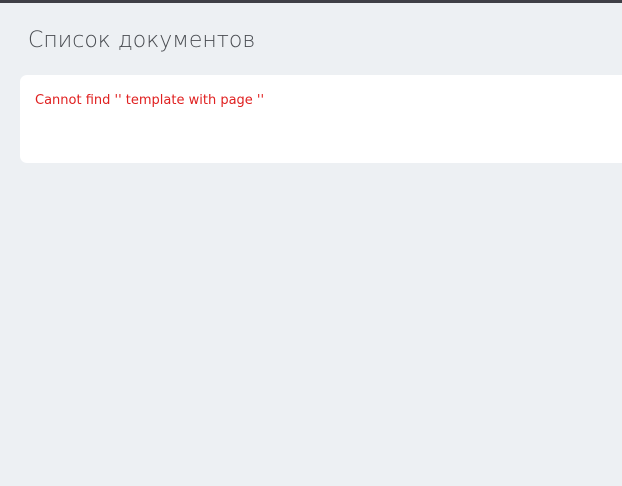  Describe the element at coordinates (150, 100) in the screenshot. I see `error-message: Cannot find '' template with page ''` at that location.